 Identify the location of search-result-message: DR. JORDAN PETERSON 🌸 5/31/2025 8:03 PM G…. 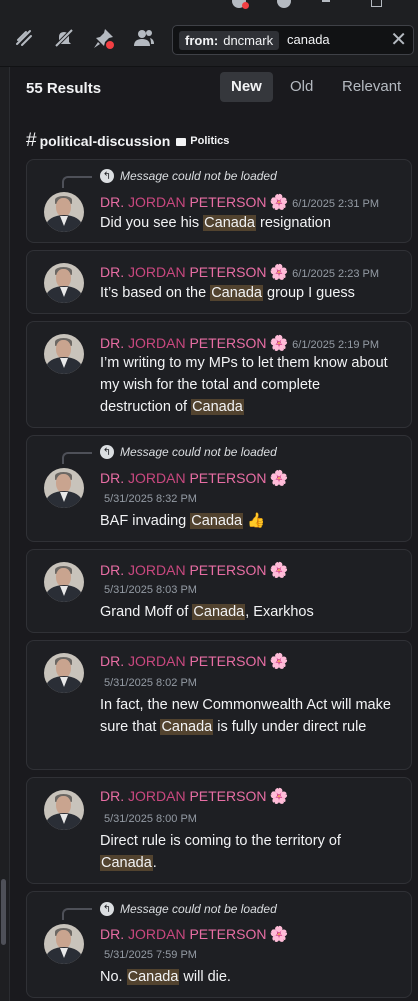
(219, 591).